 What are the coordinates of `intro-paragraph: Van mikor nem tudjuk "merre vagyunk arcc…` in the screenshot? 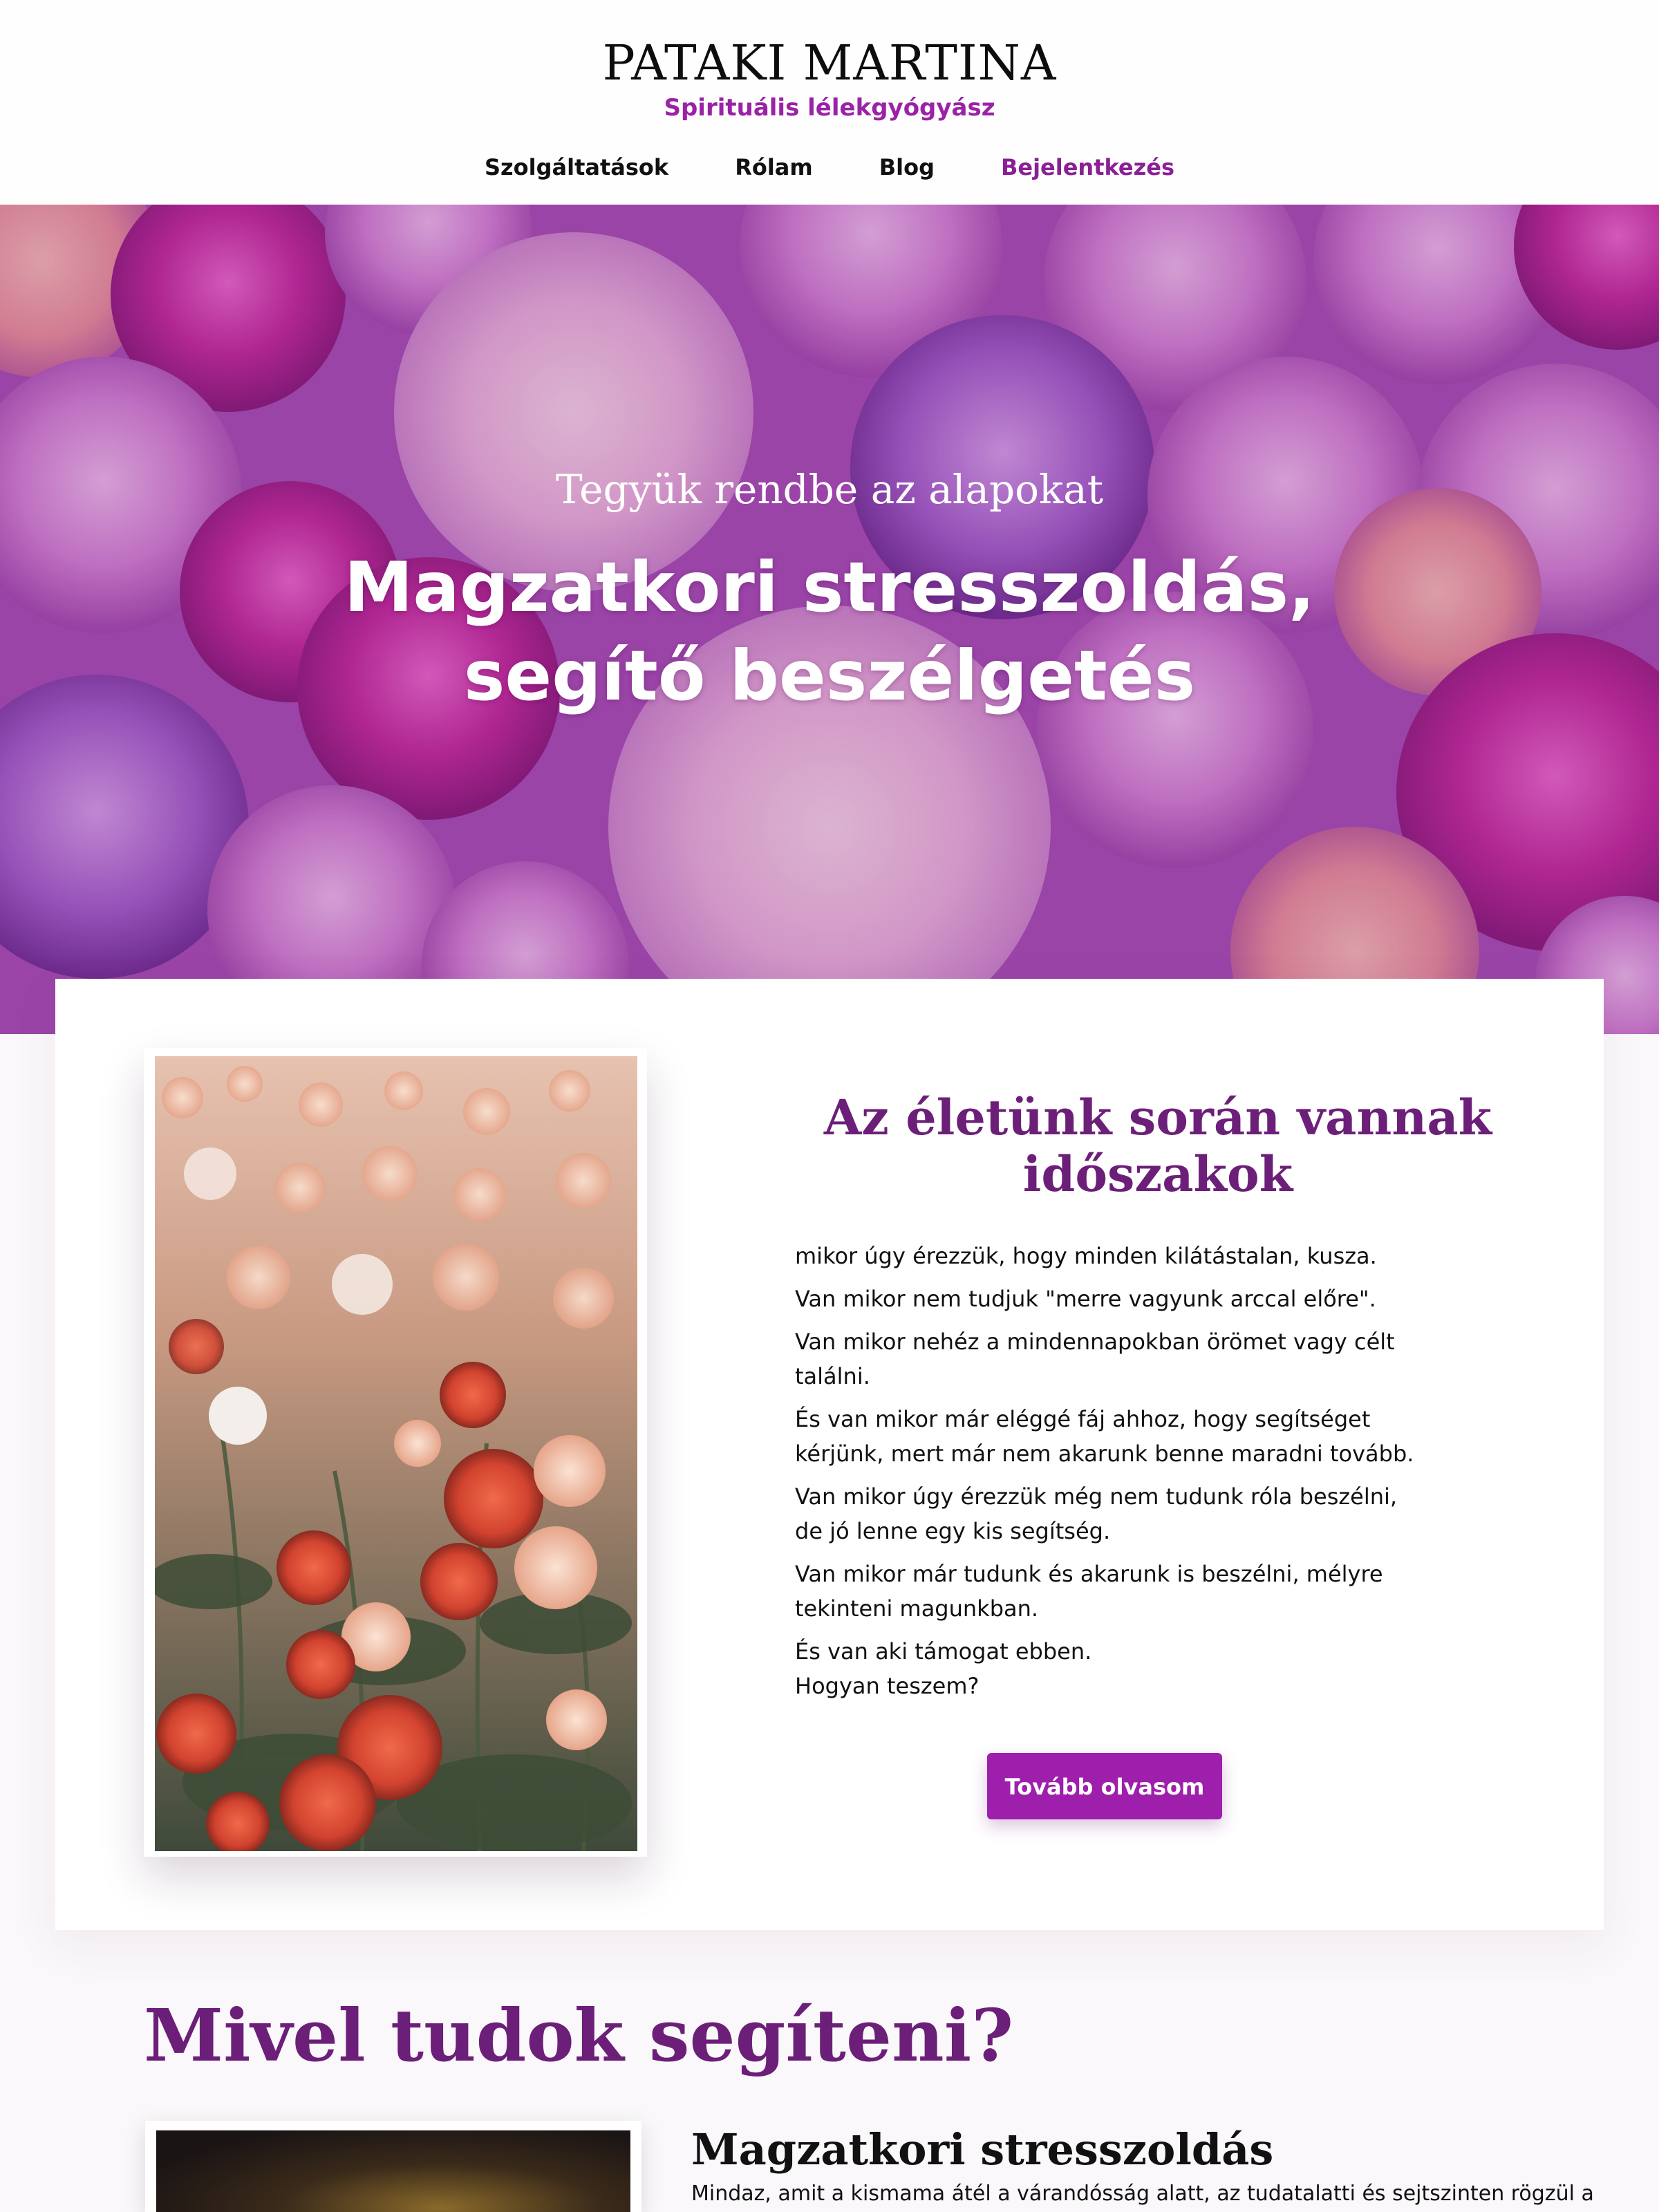 It's located at (1085, 1299).